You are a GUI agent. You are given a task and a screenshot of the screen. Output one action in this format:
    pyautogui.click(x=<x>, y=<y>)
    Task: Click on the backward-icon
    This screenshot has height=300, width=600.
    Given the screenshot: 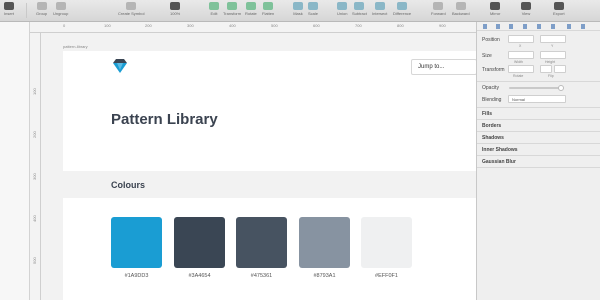 What is the action you would take?
    pyautogui.click(x=460, y=6)
    